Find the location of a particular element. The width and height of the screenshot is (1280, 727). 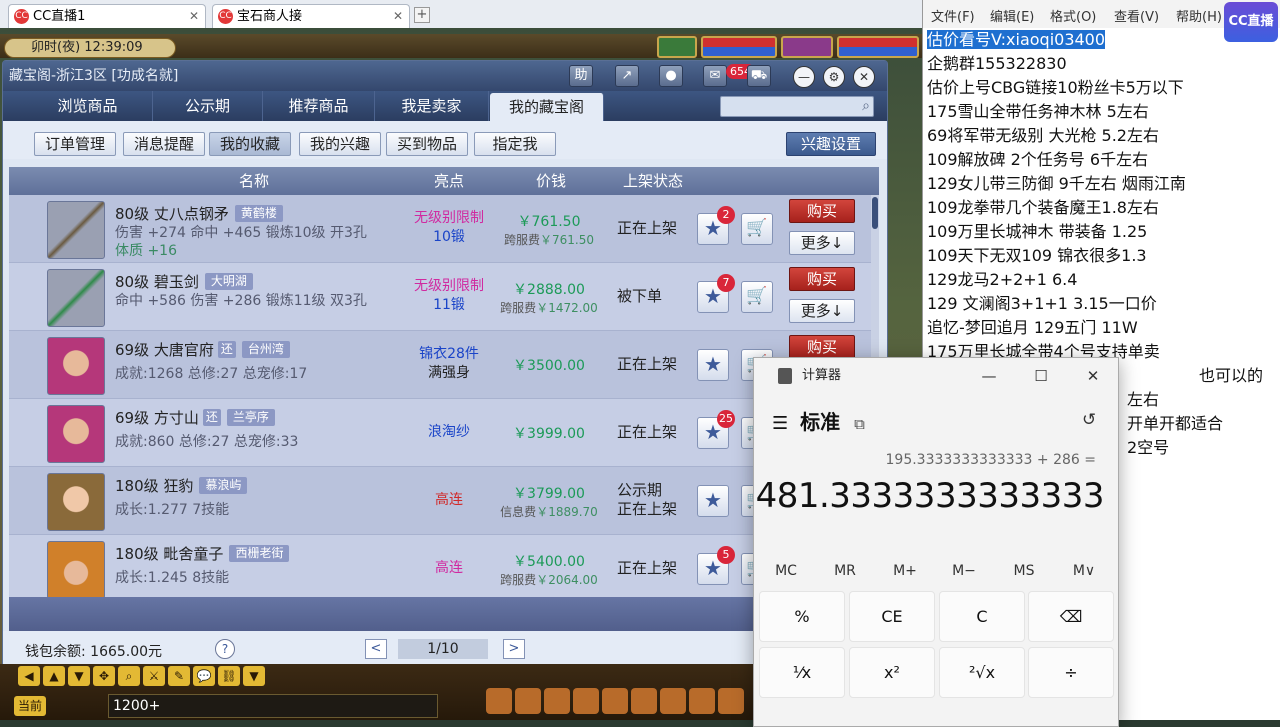

memory-subtract-button: M− is located at coordinates (964, 571).